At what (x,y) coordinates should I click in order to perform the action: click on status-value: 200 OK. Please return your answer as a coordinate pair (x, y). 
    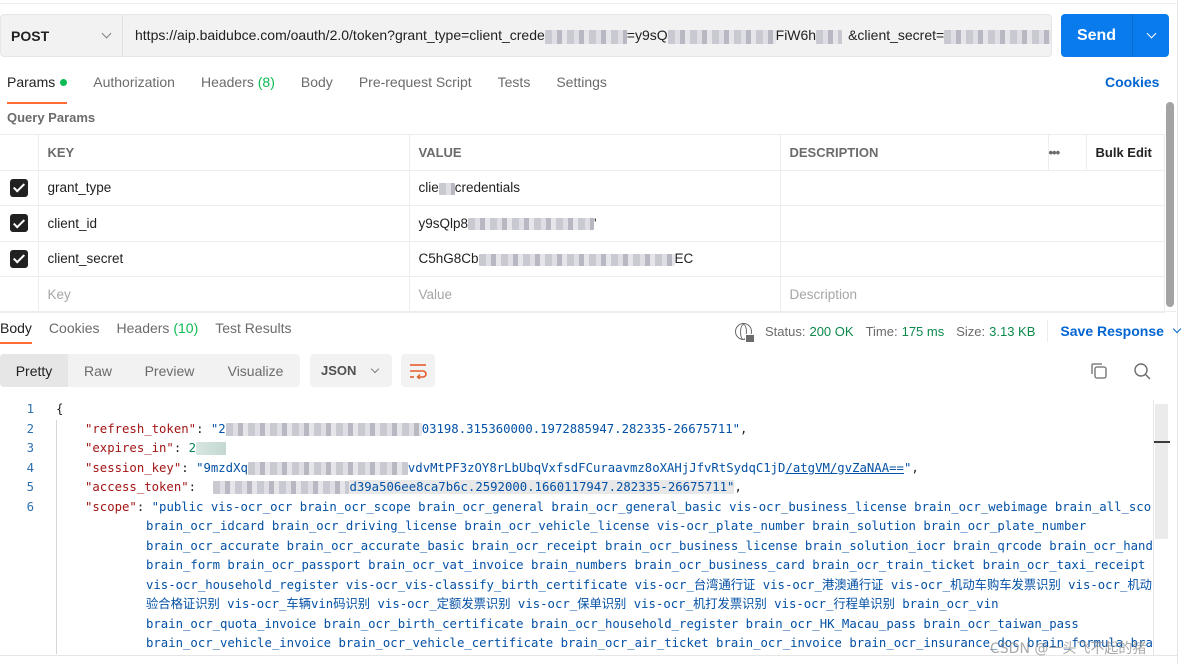
    Looking at the image, I should click on (831, 331).